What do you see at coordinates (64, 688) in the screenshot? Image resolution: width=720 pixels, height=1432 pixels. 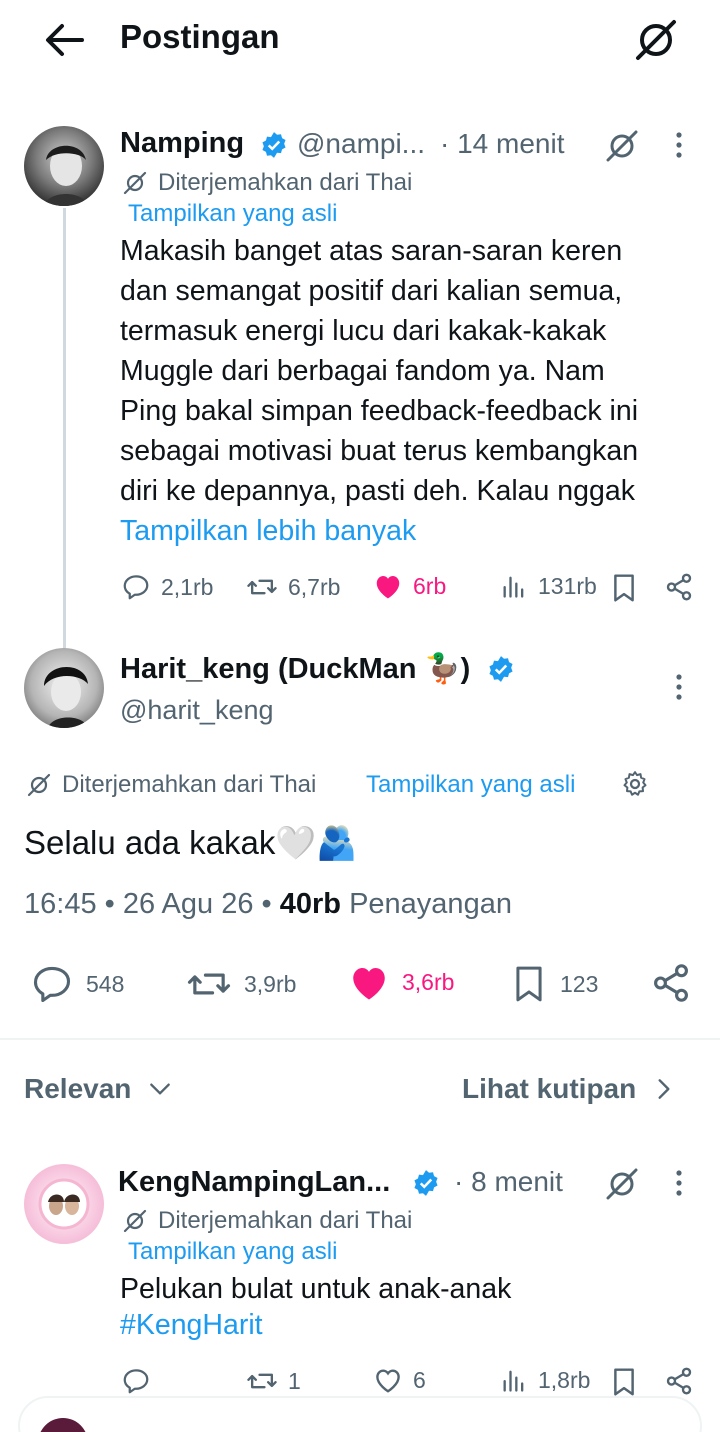 I see `avatar-harit` at bounding box center [64, 688].